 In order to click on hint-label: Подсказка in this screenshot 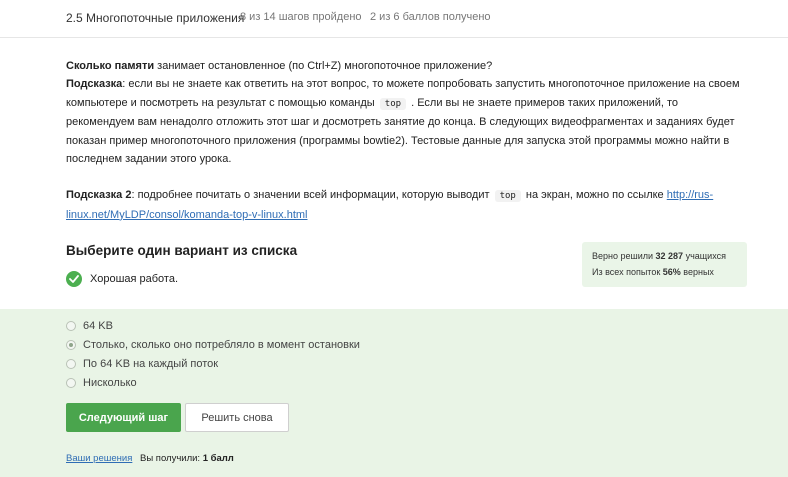, I will do `click(94, 84)`.